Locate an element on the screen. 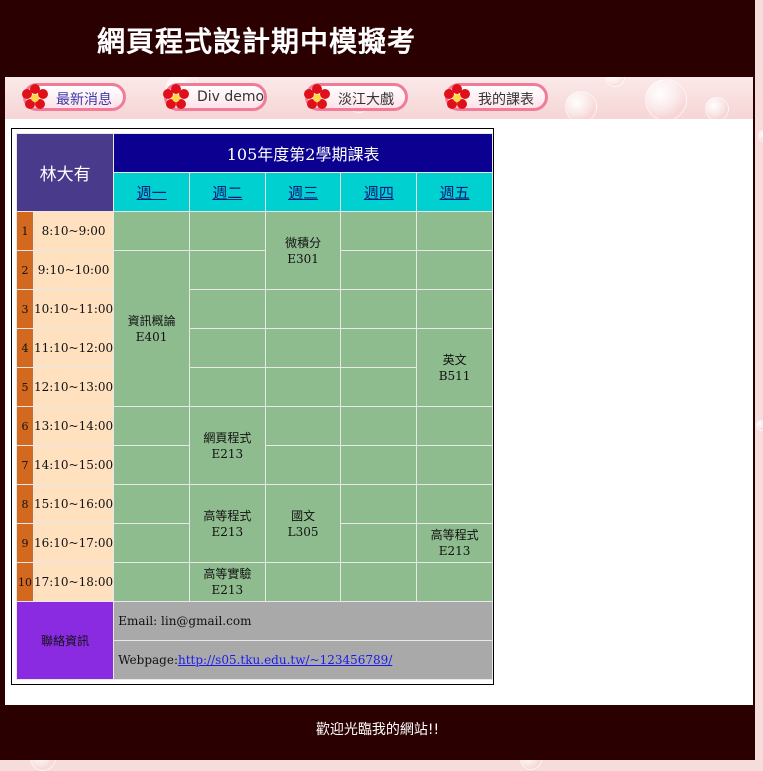 This screenshot has height=771, width=763. site-title: 網頁程式設計期中模擬考 is located at coordinates (257, 41).